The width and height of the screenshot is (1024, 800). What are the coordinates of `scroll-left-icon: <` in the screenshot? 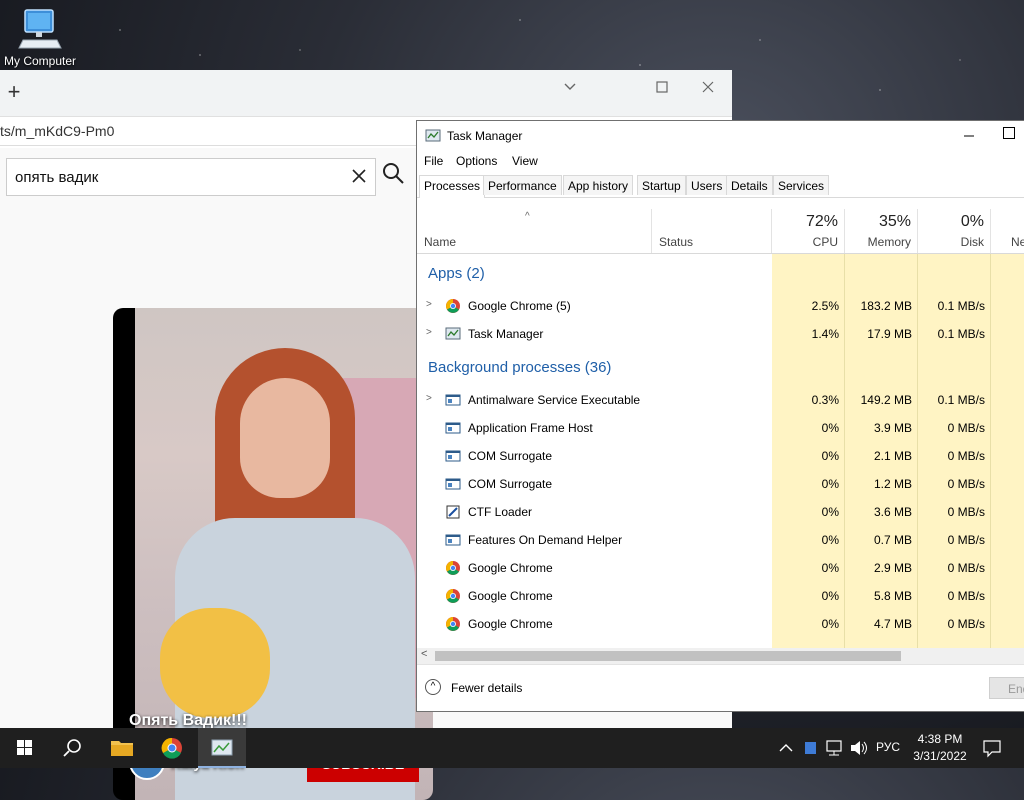 It's located at (424, 654).